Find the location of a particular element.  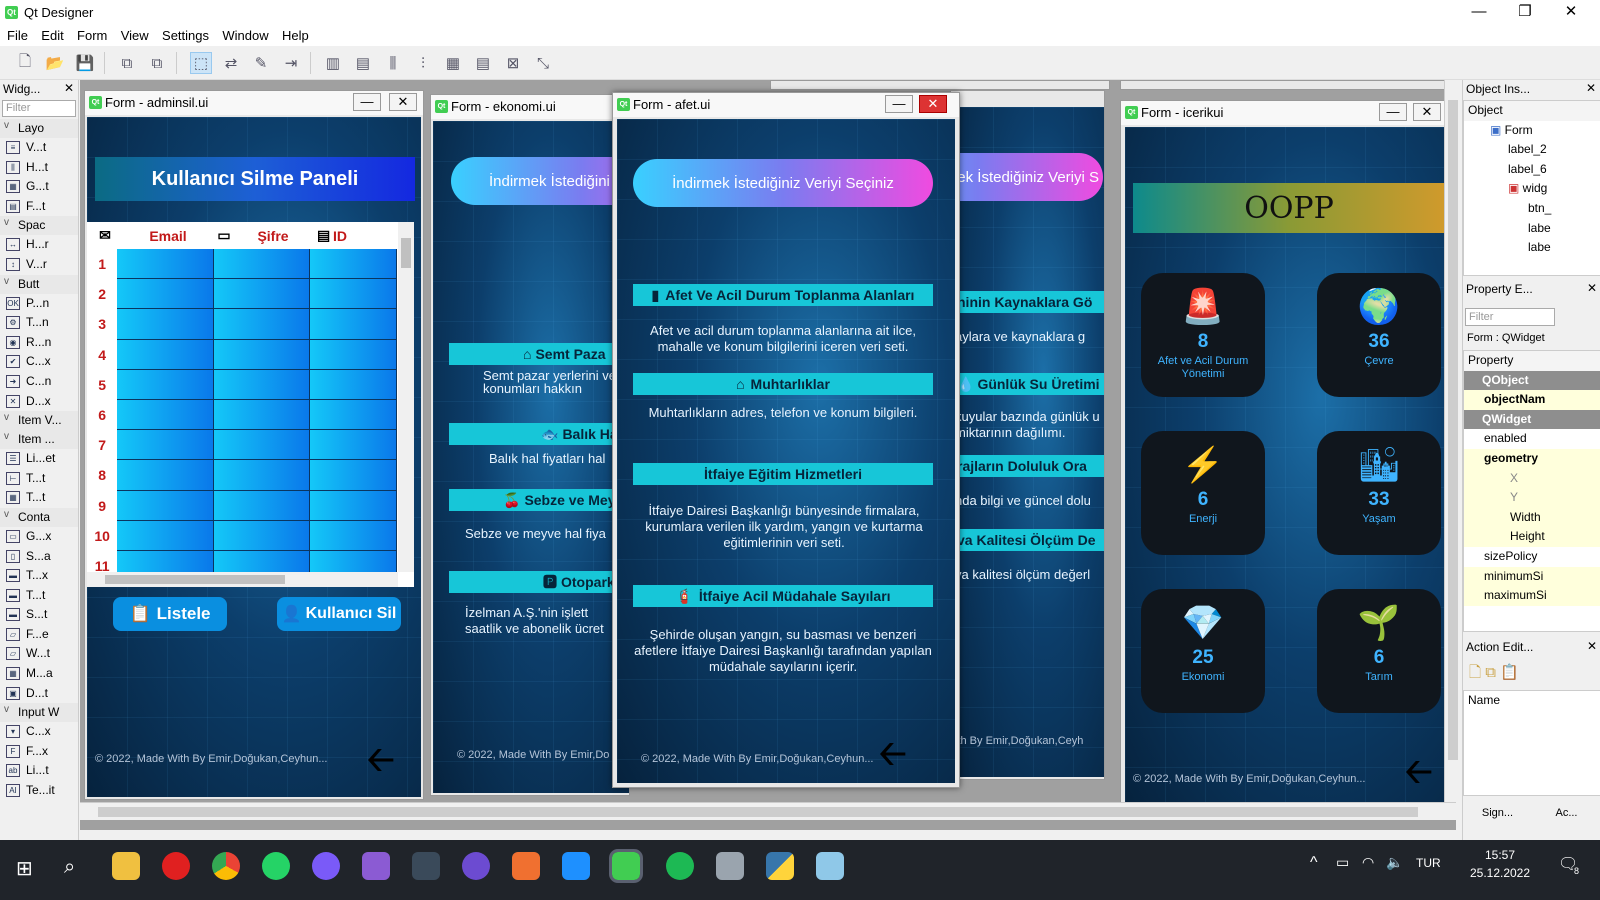

qt-designer-taskbar-icon is located at coordinates (626, 866).